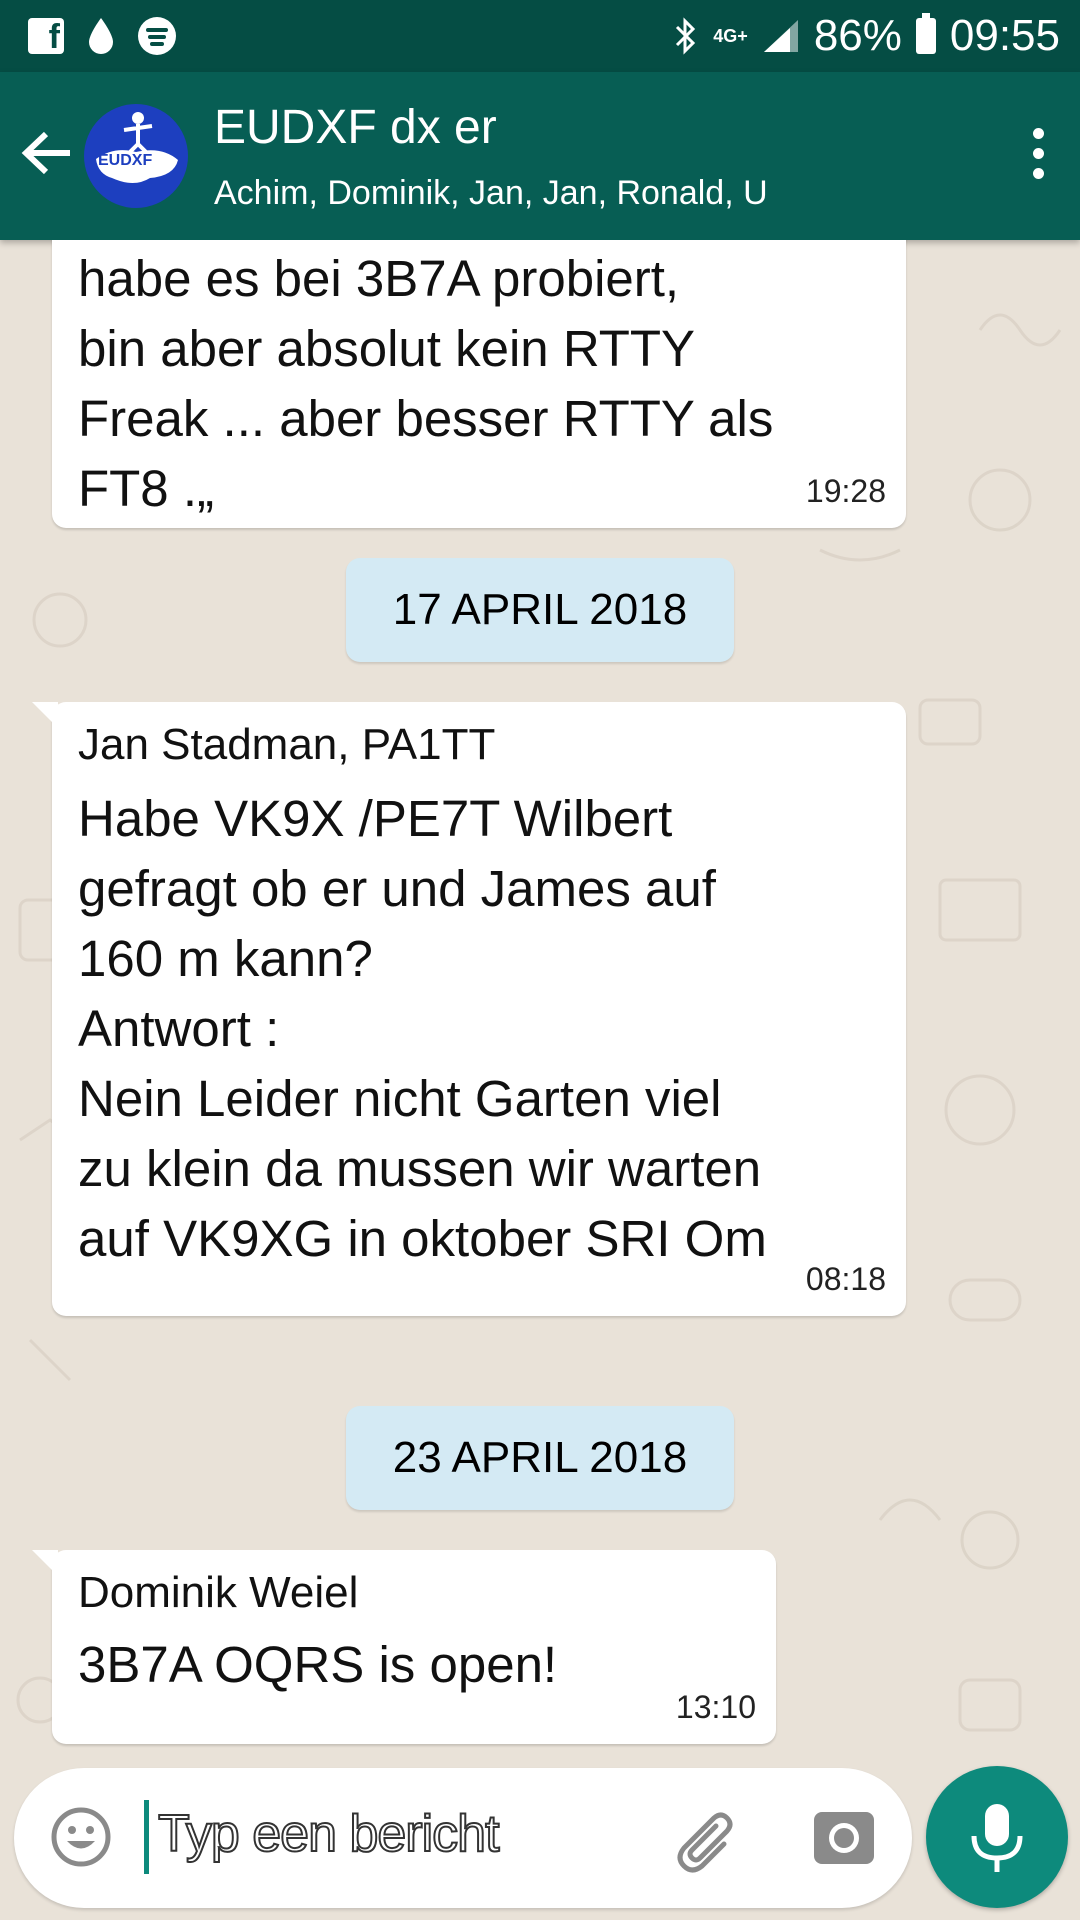 The image size is (1080, 1920). Describe the element at coordinates (686, 36) in the screenshot. I see `bluetooth-icon` at that location.